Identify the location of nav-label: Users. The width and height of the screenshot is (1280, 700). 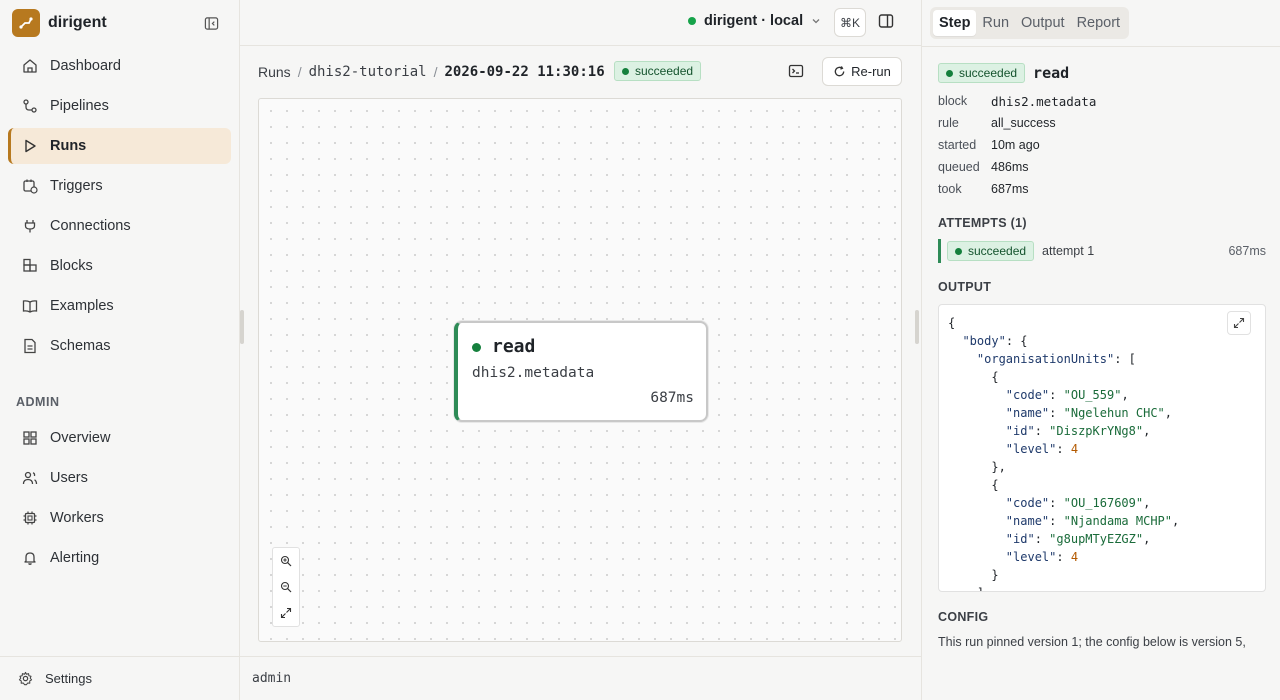
(69, 478).